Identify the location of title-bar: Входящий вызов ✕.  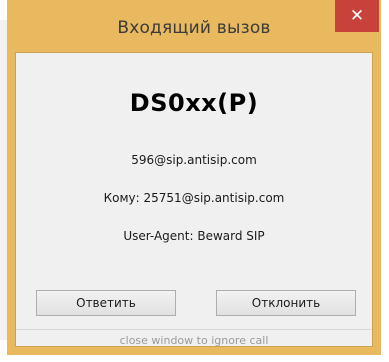
(194, 26).